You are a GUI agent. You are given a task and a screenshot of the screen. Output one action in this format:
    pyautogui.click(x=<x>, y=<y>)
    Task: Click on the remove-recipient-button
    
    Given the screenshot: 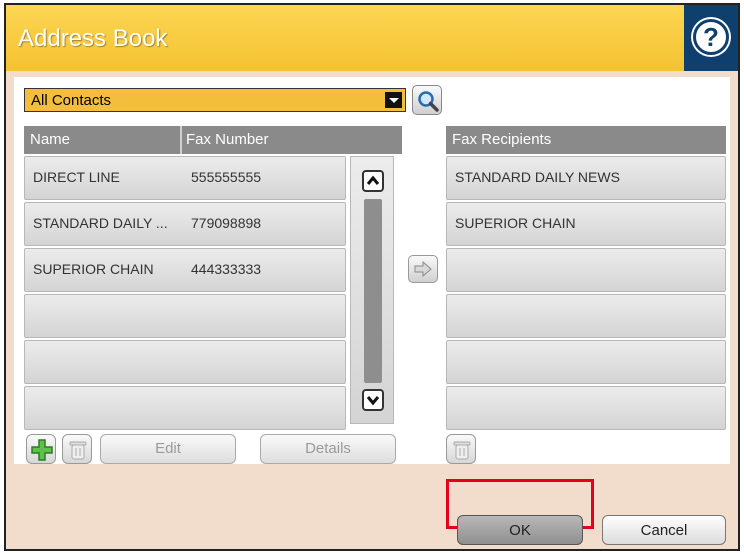 What is the action you would take?
    pyautogui.click(x=461, y=449)
    